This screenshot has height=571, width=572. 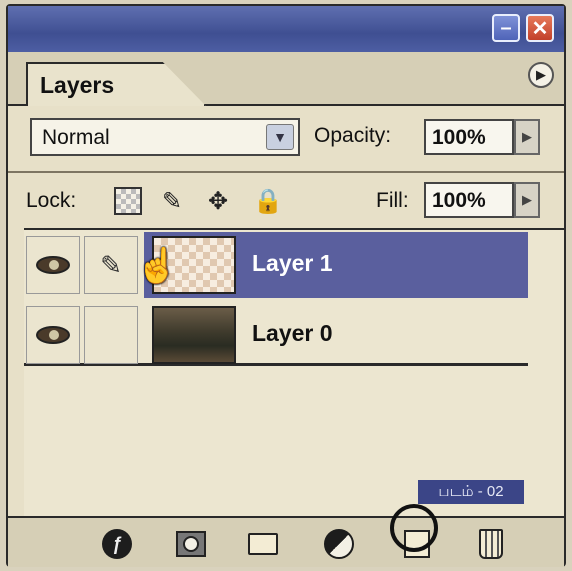 What do you see at coordinates (51, 200) in the screenshot?
I see `lock-label: Lock:` at bounding box center [51, 200].